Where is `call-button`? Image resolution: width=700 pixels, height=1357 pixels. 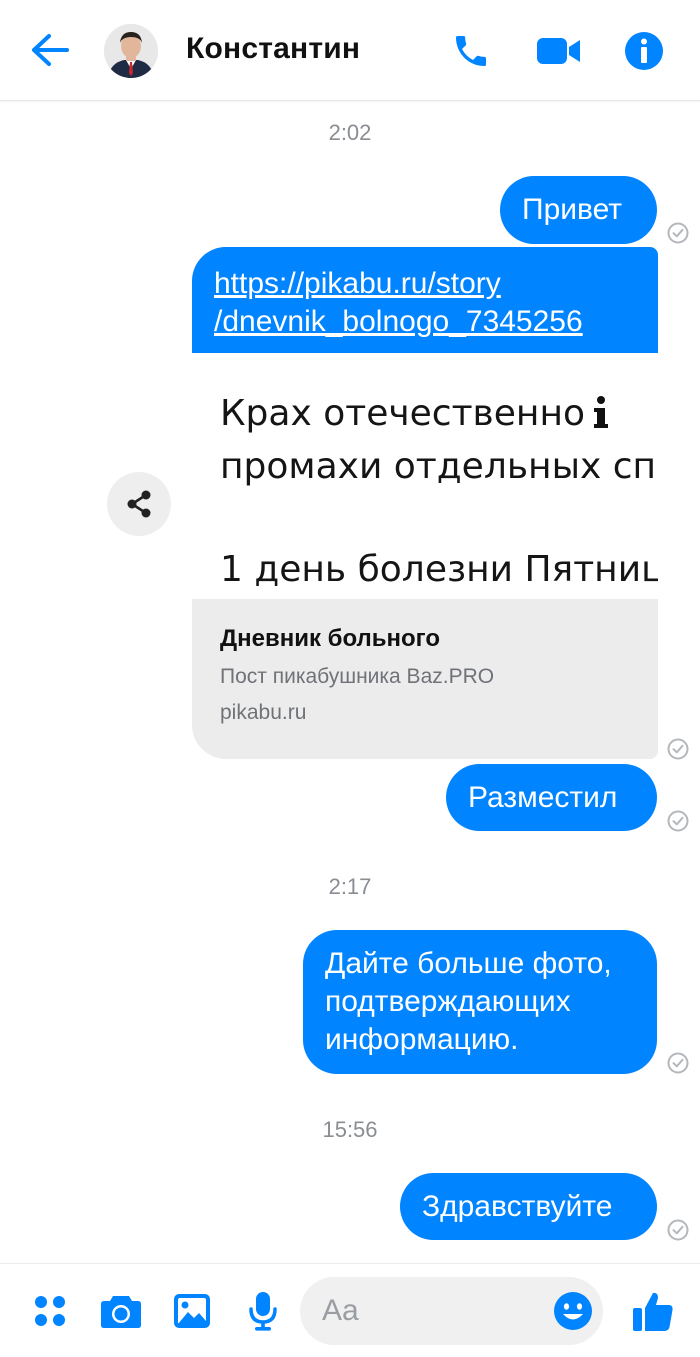
call-button is located at coordinates (471, 51).